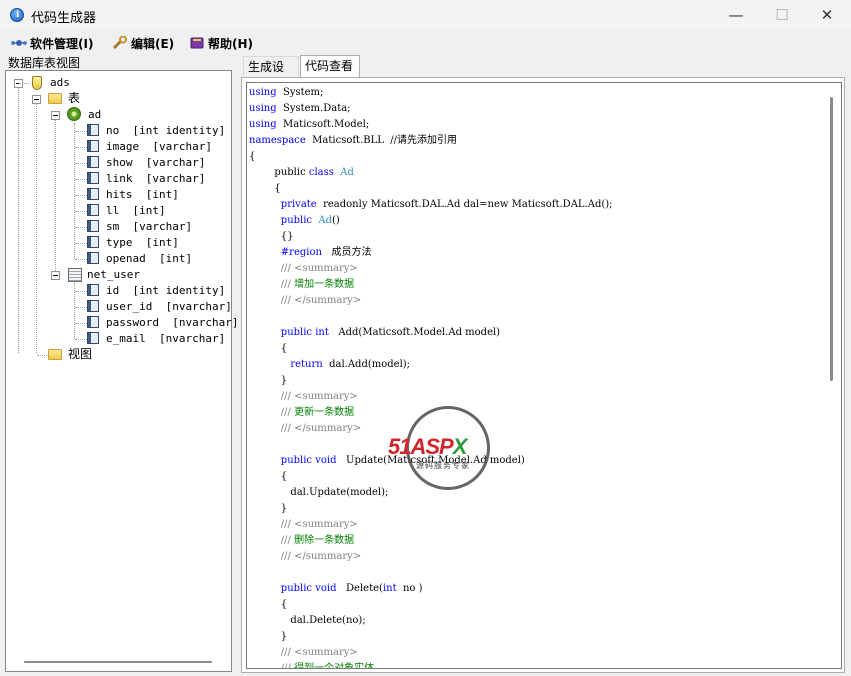 This screenshot has height=676, width=851. Describe the element at coordinates (113, 275) in the screenshot. I see `tree-node-table-net-user: net_user` at that location.